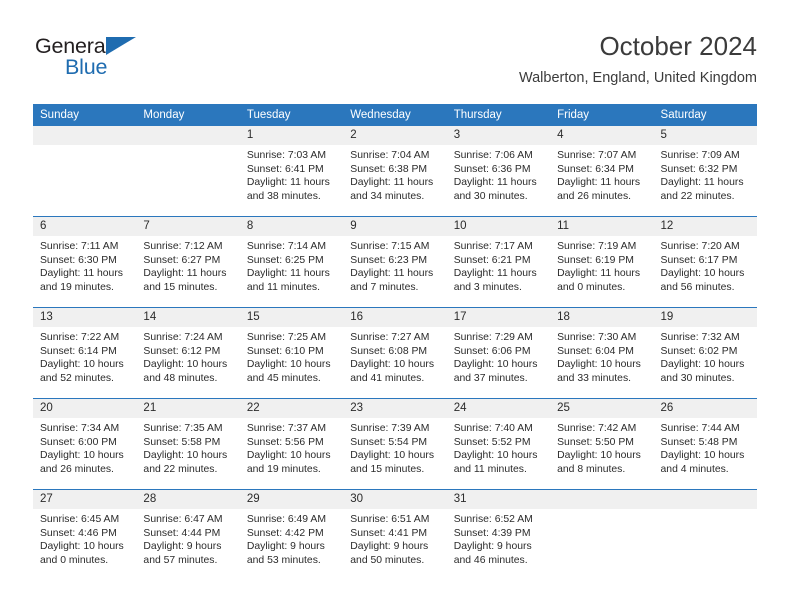 This screenshot has width=792, height=612. What do you see at coordinates (702, 189) in the screenshot?
I see `daylight-text: Daylight: 11 hours and 22 minutes.` at bounding box center [702, 189].